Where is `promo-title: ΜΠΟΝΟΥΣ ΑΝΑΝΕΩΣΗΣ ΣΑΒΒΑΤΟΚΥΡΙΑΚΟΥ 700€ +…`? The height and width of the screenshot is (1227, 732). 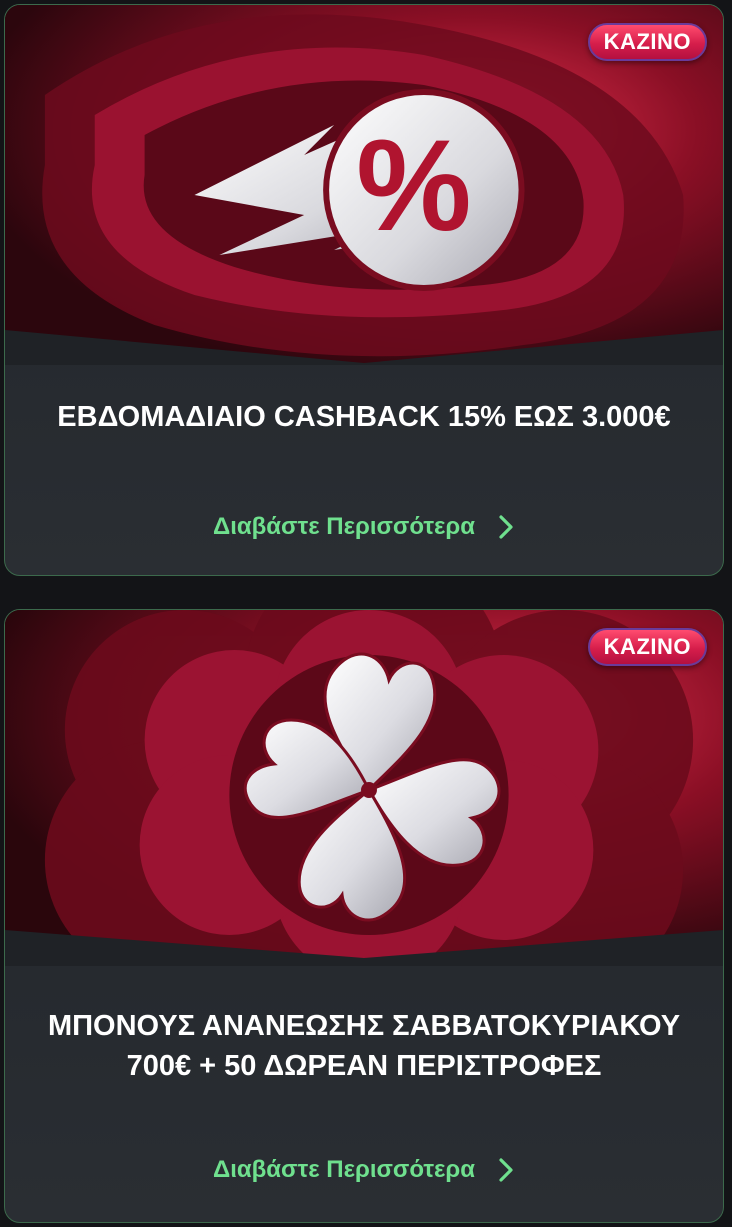 promo-title: ΜΠΟΝΟΥΣ ΑΝΑΝΕΩΣΗΣ ΣΑΒΒΑΤΟΚΥΡΙΑΚΟΥ 700€ +… is located at coordinates (364, 1046).